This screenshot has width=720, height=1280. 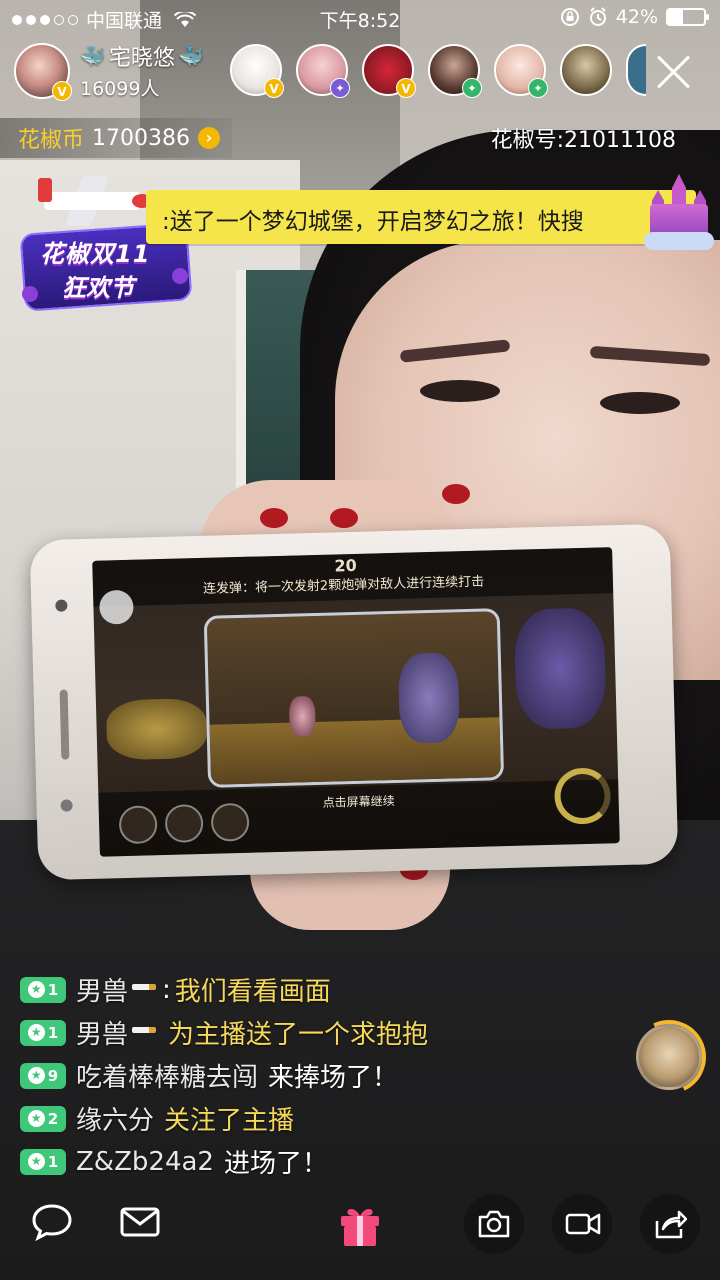 I want to click on bottom-toolbar, so click(x=360, y=1230).